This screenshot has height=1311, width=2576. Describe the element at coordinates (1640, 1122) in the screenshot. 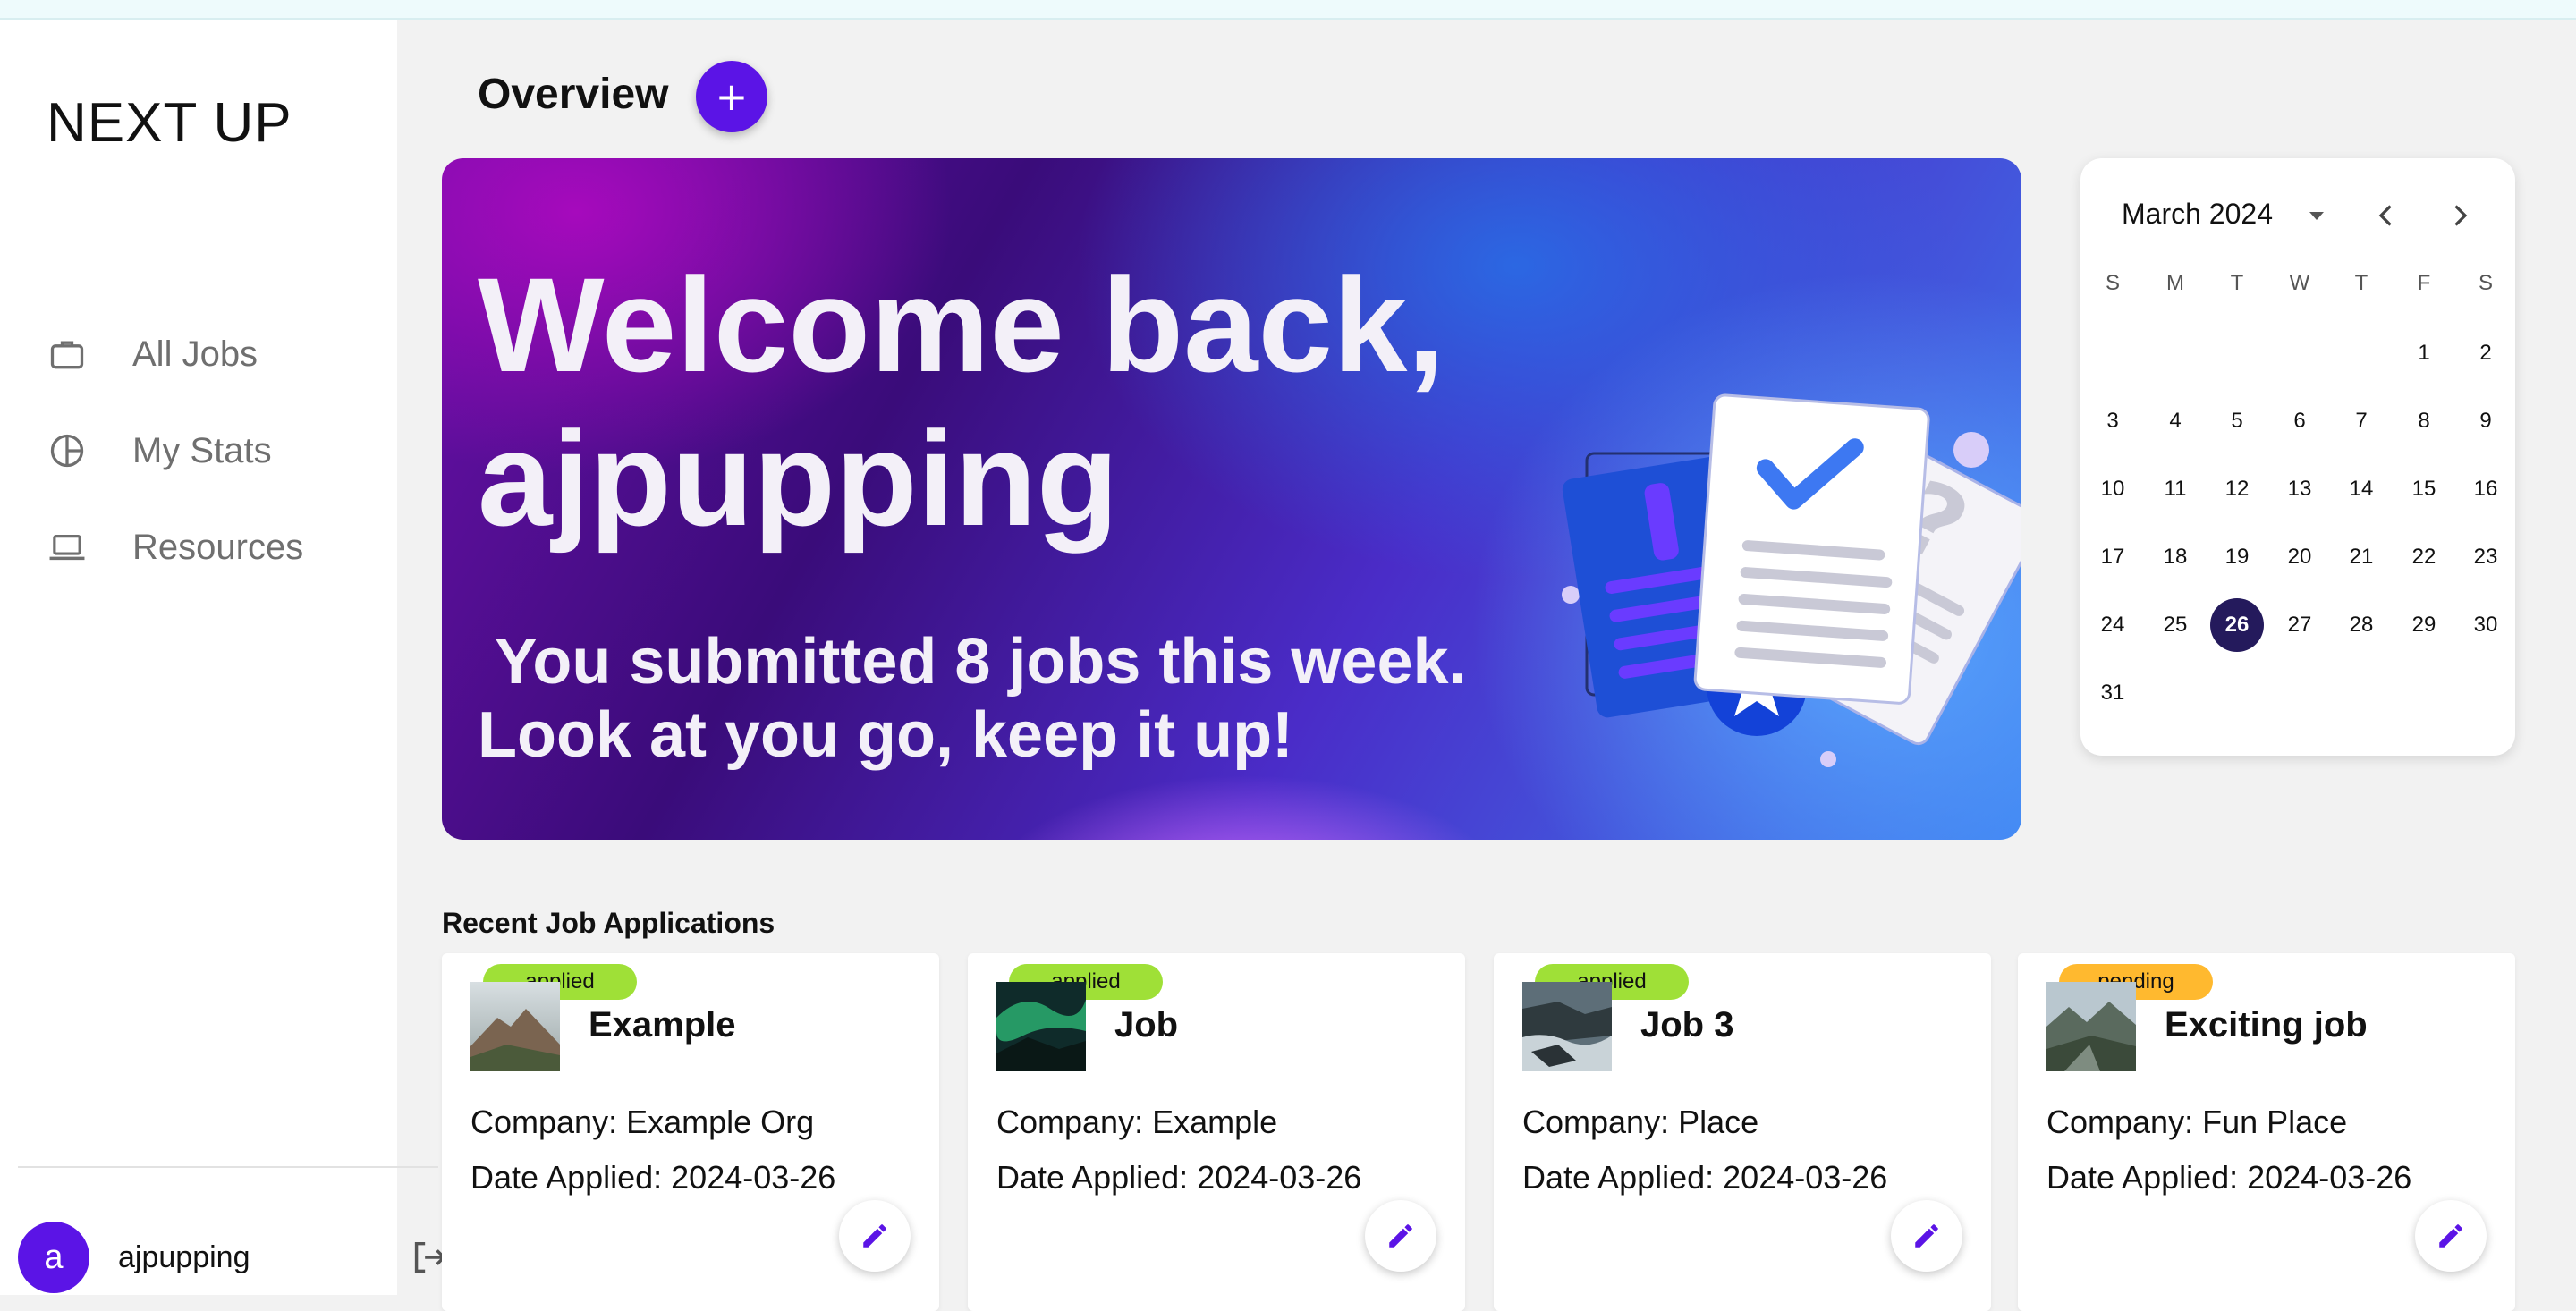

I see `job-company: Company: Place` at that location.